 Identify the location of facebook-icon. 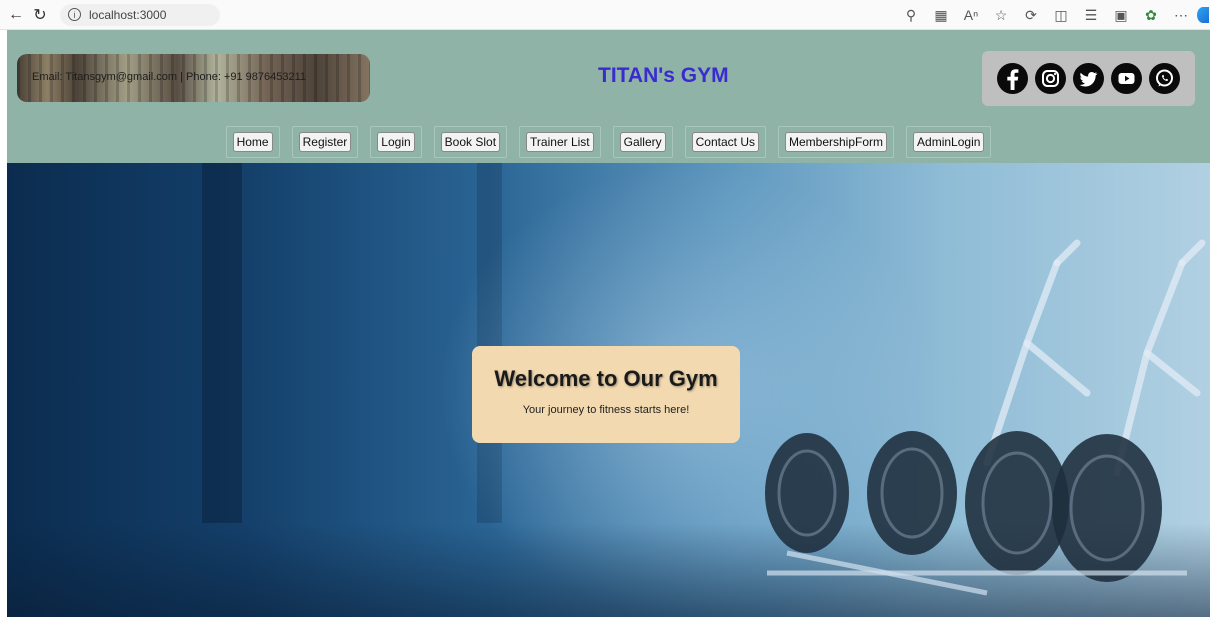
(1012, 78).